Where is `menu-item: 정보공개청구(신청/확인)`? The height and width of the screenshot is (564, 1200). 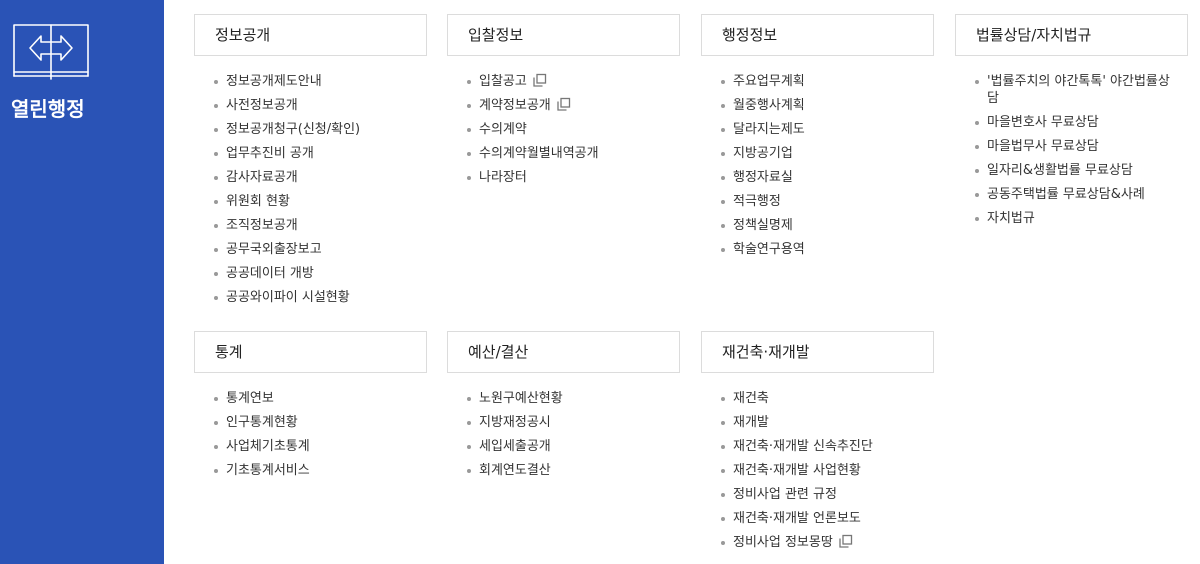 menu-item: 정보공개청구(신청/확인) is located at coordinates (310, 129).